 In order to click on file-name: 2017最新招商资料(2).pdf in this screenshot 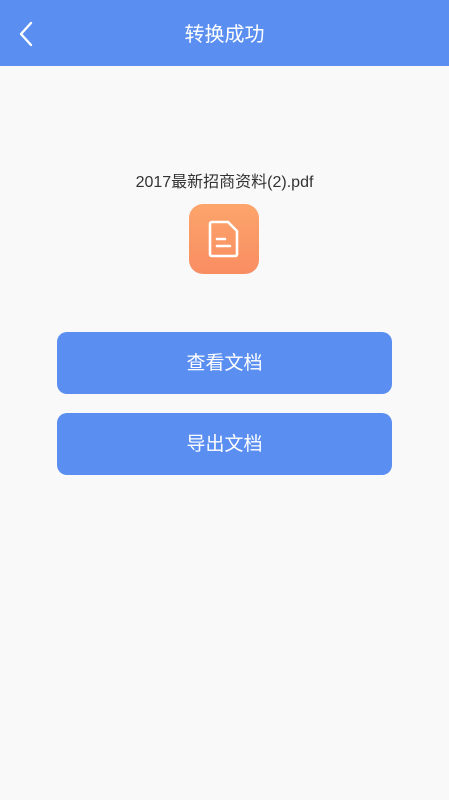, I will do `click(224, 182)`.